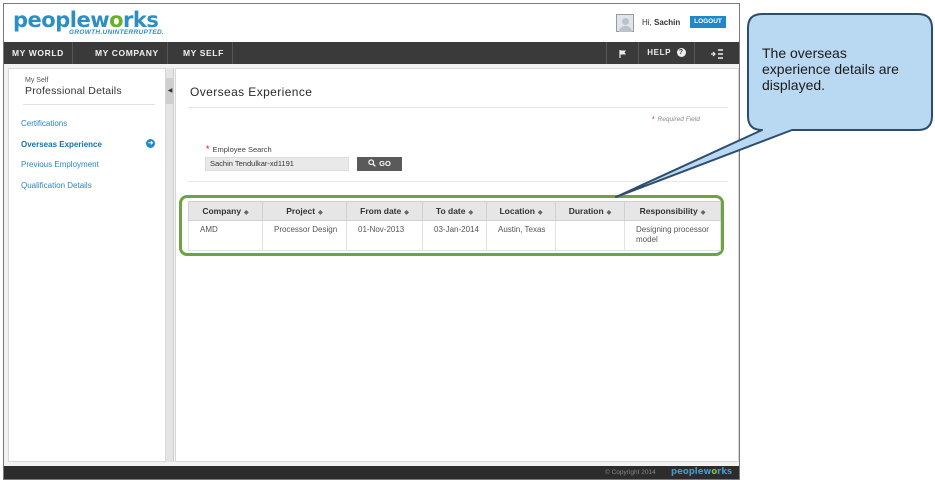  I want to click on column-header-location: Location ◆, so click(521, 211).